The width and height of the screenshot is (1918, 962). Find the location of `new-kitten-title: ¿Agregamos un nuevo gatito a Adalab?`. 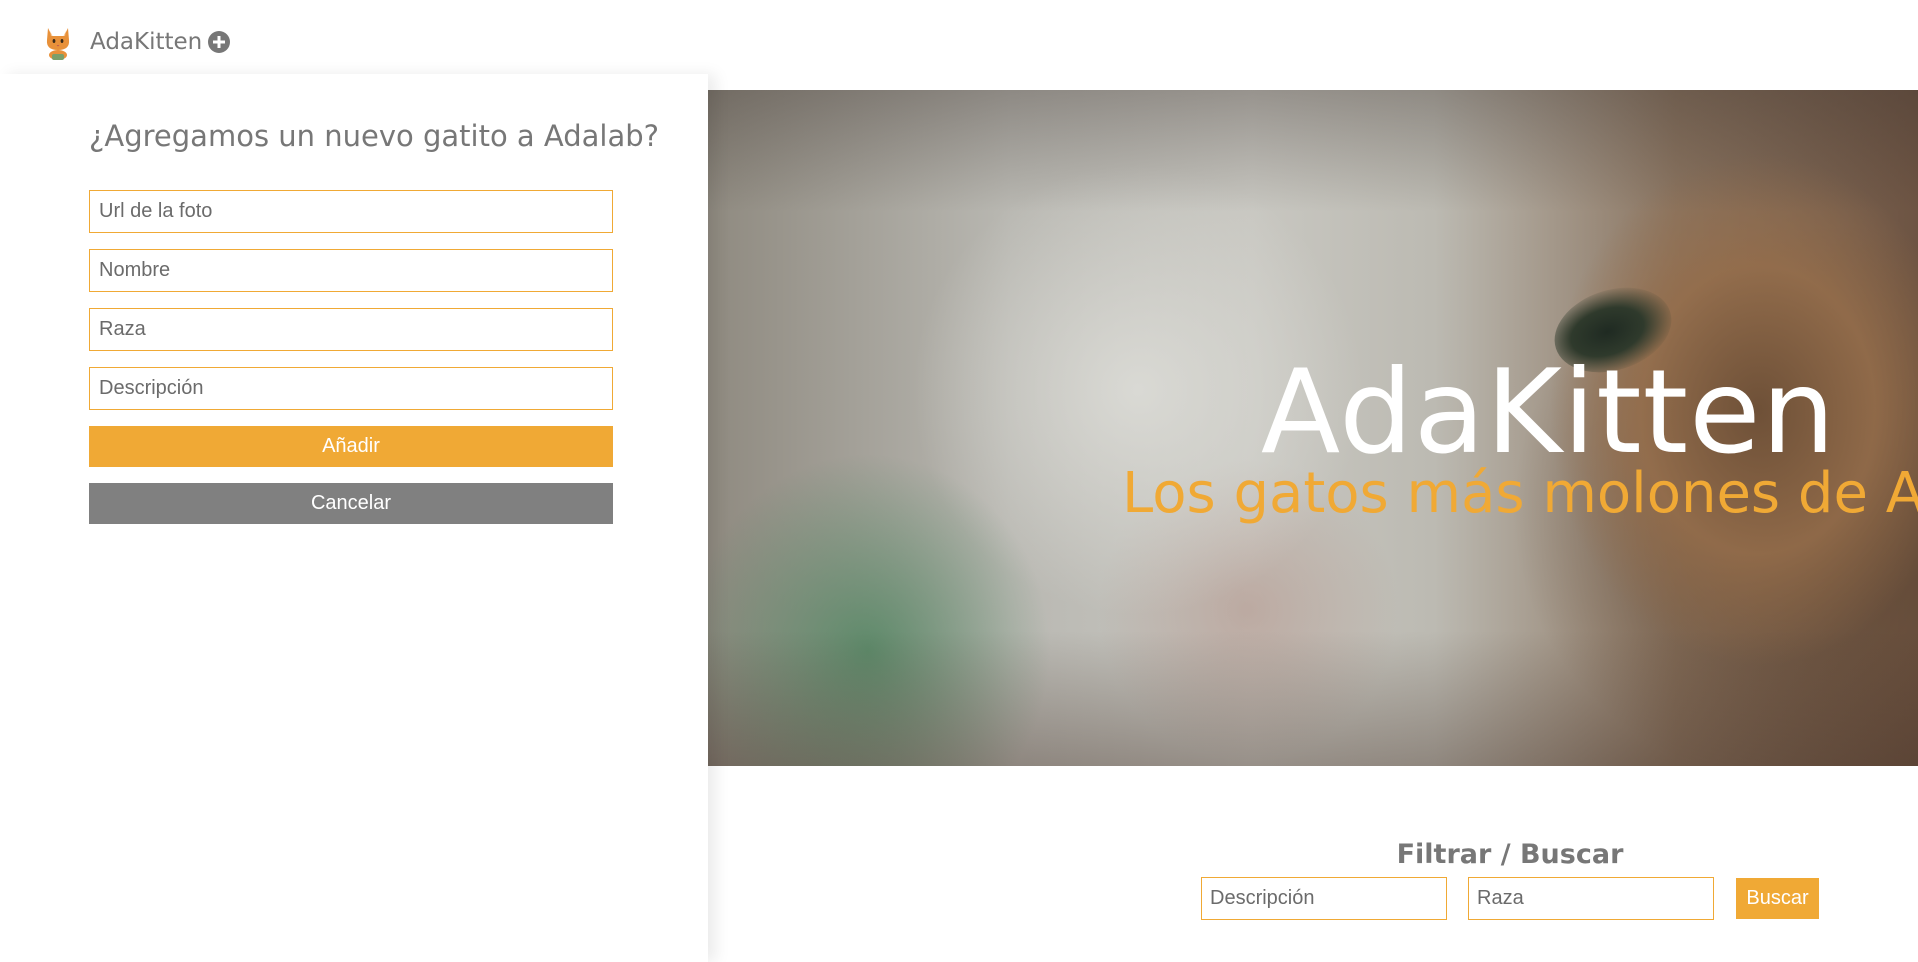

new-kitten-title: ¿Agregamos un nuevo gatito a Adalab? is located at coordinates (374, 136).